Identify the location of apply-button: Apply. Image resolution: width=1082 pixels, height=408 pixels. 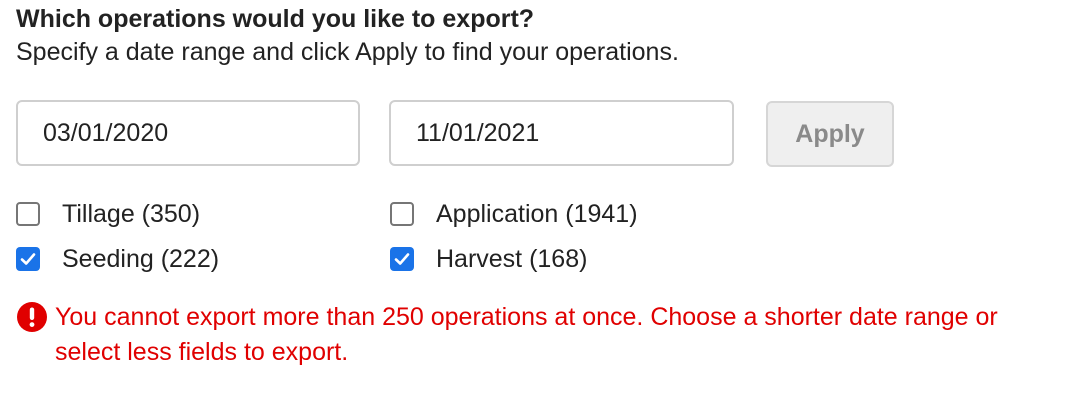
(830, 134).